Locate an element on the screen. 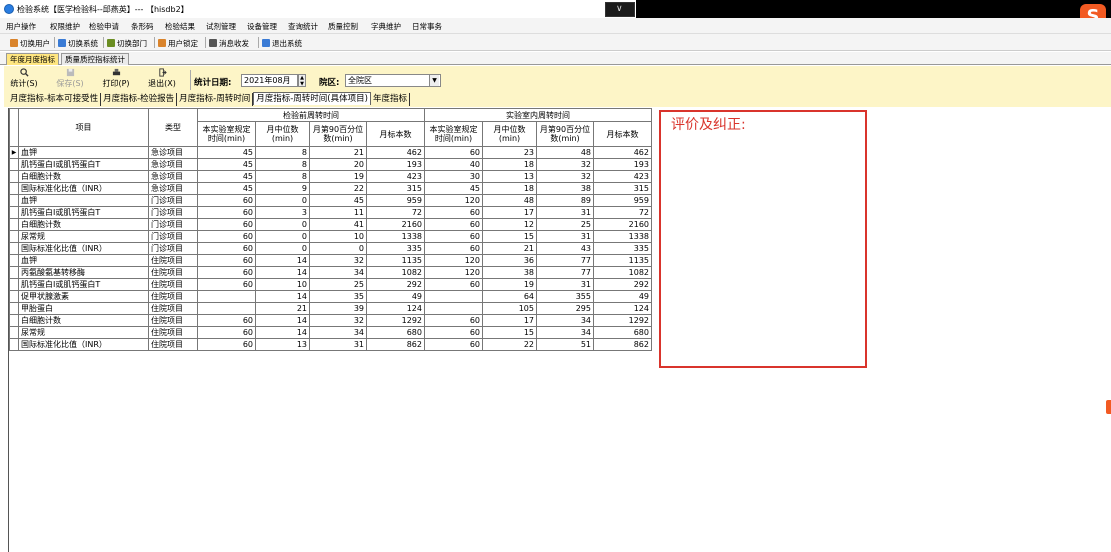 The image size is (1111, 552). cell-in-3: 462 is located at coordinates (622, 152).